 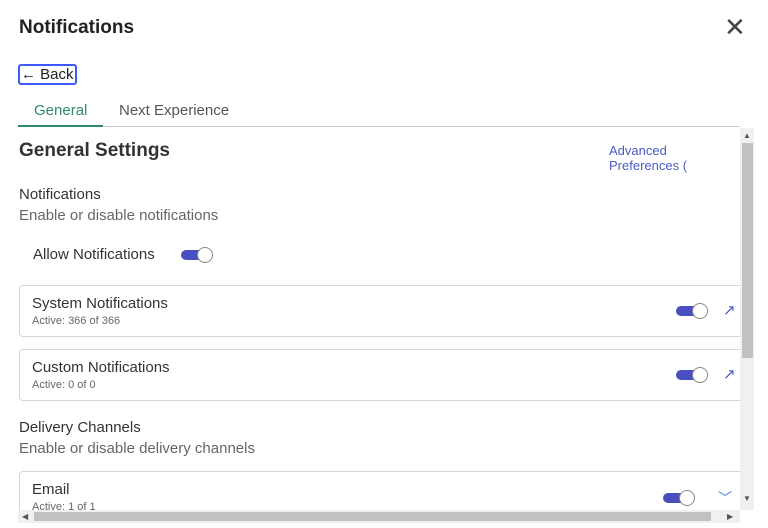 I want to click on scroll-right-arrow-icon: ▶, so click(x=730, y=516).